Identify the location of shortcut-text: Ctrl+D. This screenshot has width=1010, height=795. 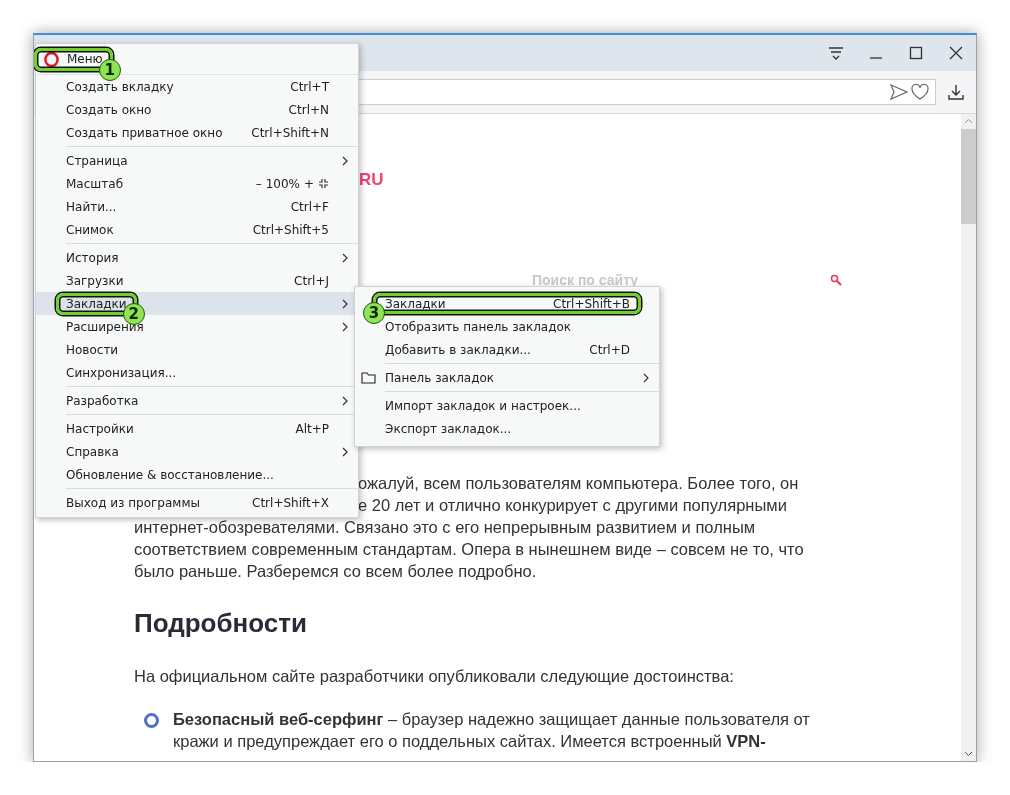
(609, 349).